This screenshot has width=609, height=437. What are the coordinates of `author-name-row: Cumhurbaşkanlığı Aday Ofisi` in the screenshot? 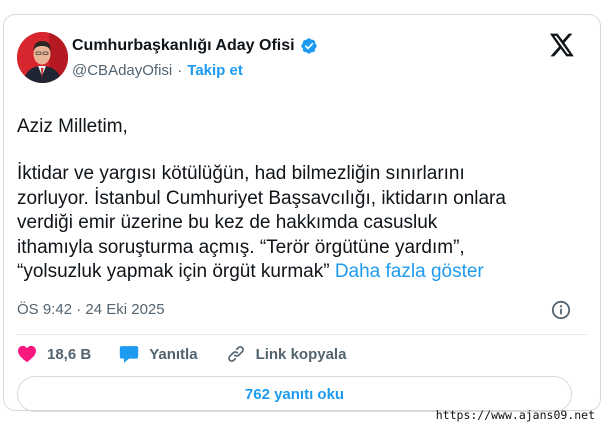 It's located at (195, 46).